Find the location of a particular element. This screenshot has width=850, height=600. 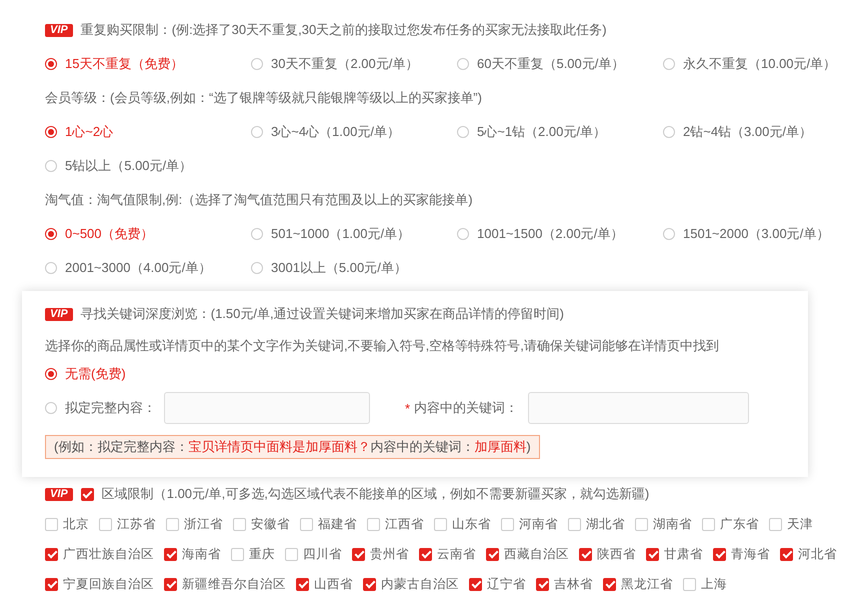

province-label: 重庆 is located at coordinates (262, 554).